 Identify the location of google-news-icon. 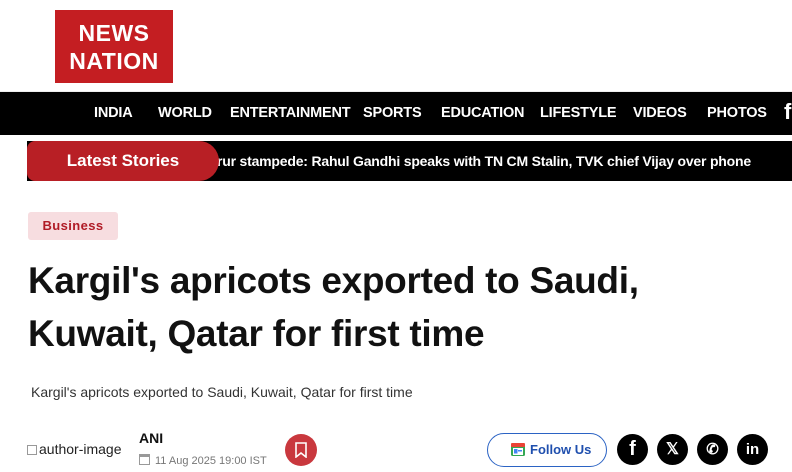
(518, 449).